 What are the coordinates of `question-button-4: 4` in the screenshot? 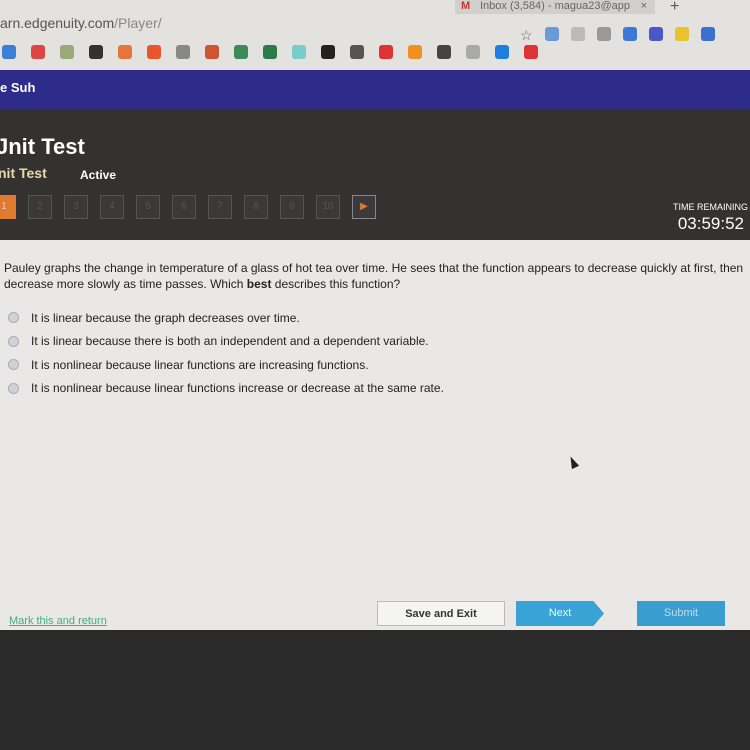 It's located at (112, 207).